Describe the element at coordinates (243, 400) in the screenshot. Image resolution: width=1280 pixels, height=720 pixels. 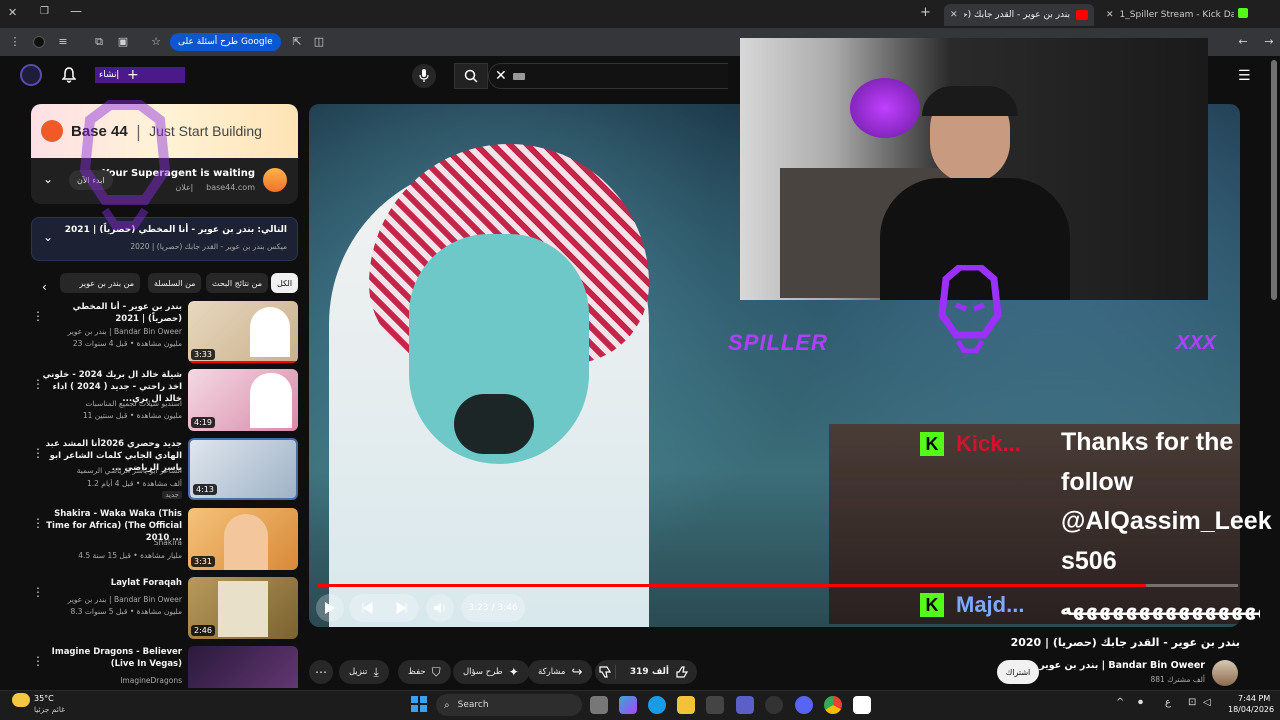
I see `video-thumbnail: 4:19` at that location.